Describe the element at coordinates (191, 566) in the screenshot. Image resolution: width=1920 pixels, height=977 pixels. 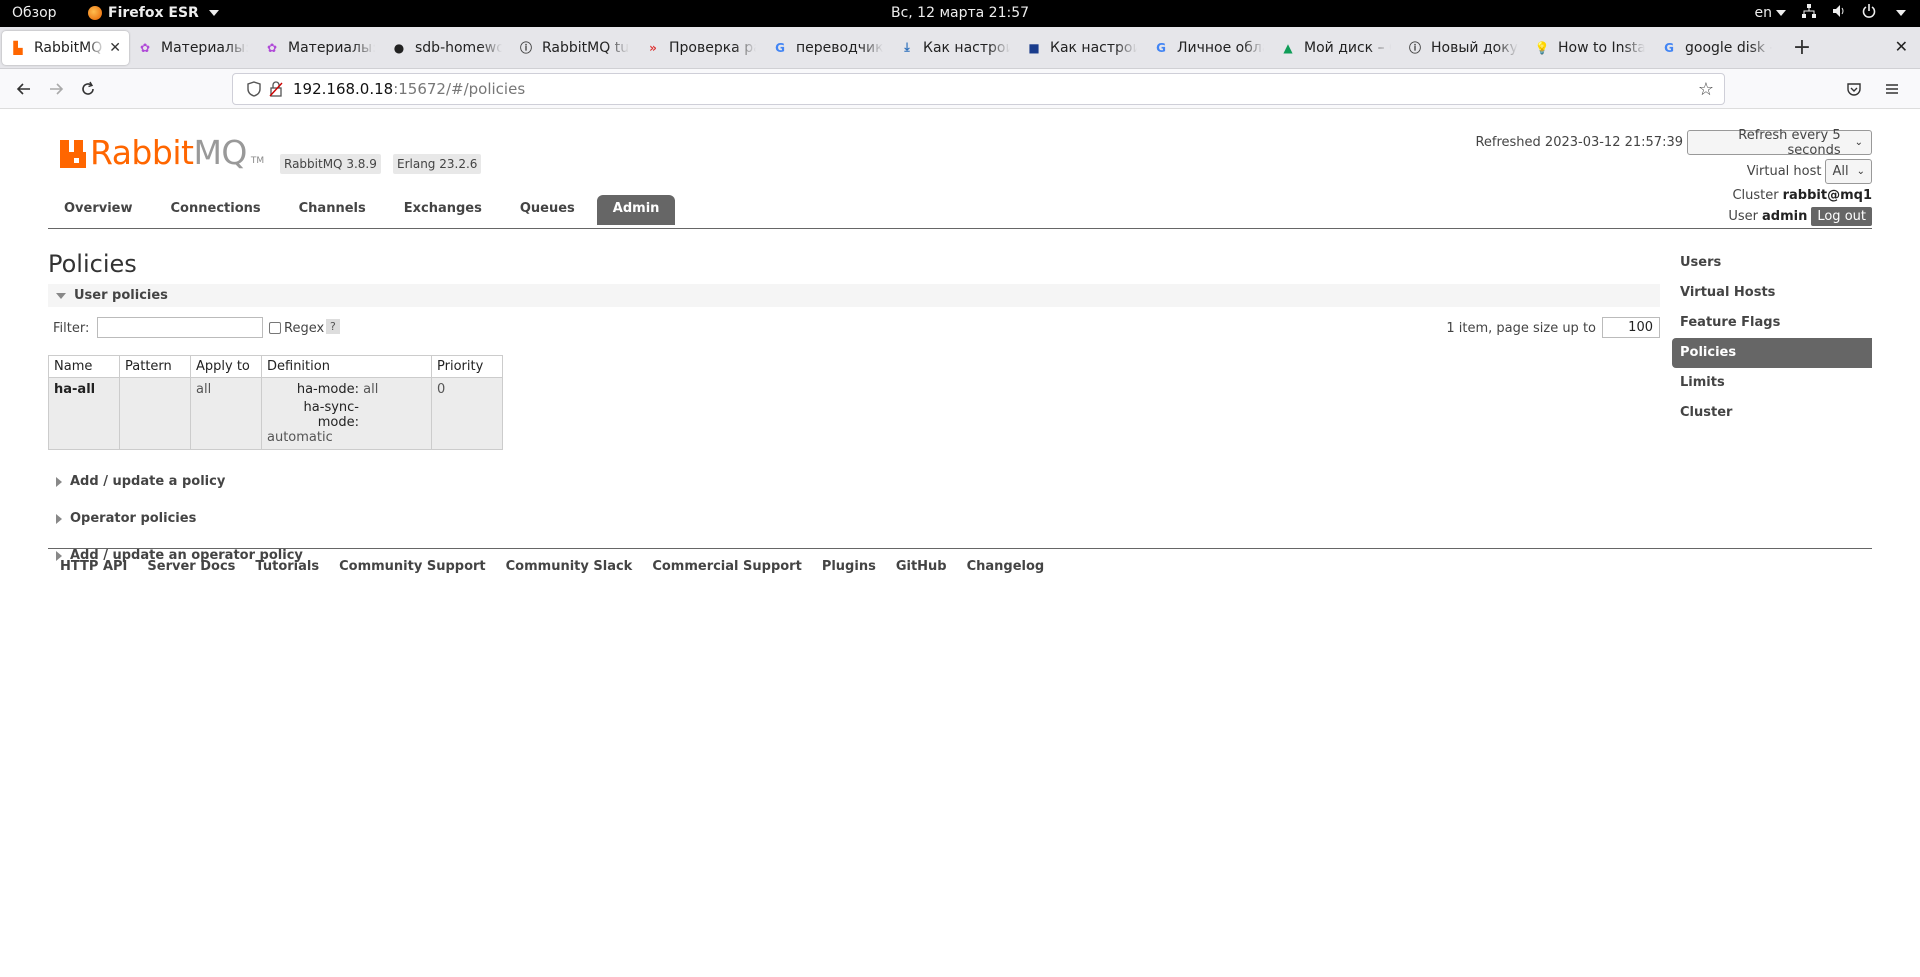
I see `footer-link-server-docs: Server Docs` at that location.